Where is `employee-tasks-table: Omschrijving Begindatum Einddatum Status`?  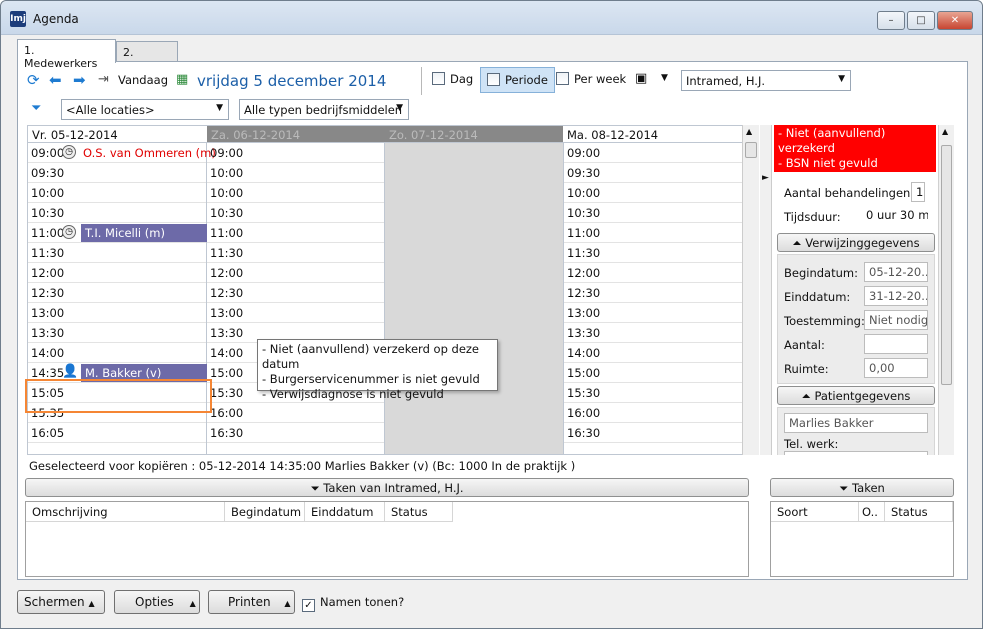 employee-tasks-table: Omschrijving Begindatum Einddatum Status is located at coordinates (387, 539).